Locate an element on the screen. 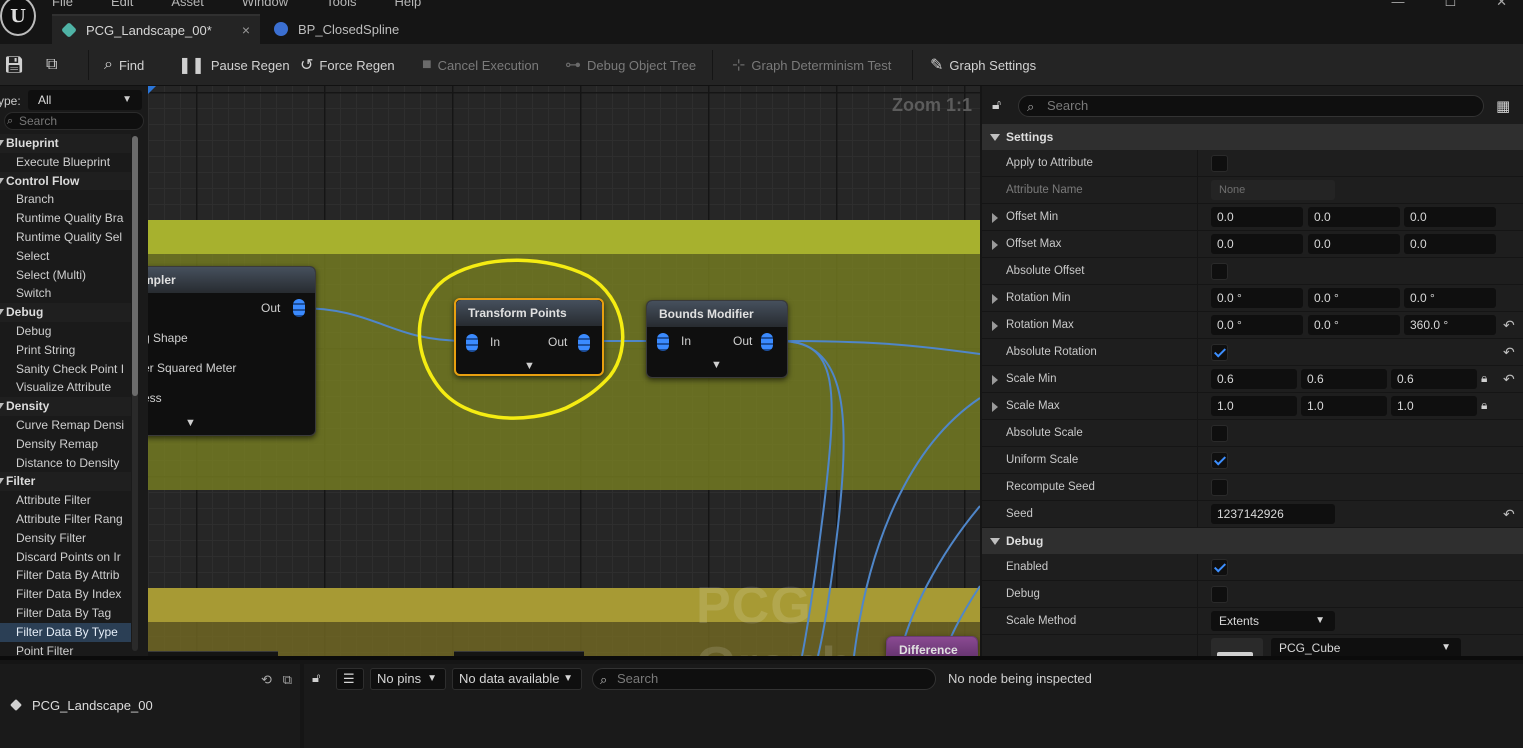 Image resolution: width=1523 pixels, height=748 pixels. attribute-name-field: None is located at coordinates (1273, 190).